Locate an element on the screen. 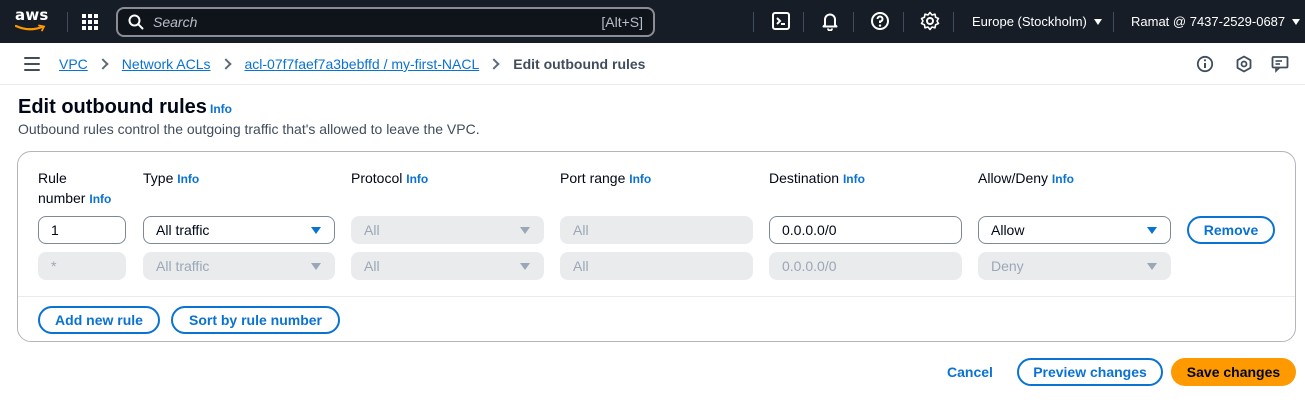  add-new-rule-button: Add new rule is located at coordinates (99, 320).